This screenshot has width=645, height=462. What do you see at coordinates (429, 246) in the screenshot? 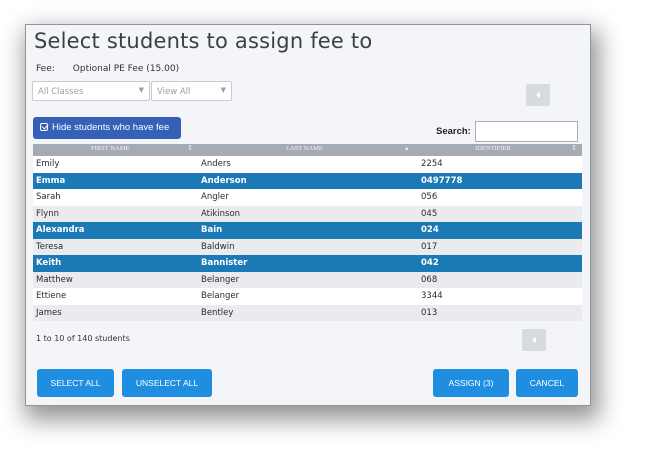
I see `identifier-cell: 017` at bounding box center [429, 246].